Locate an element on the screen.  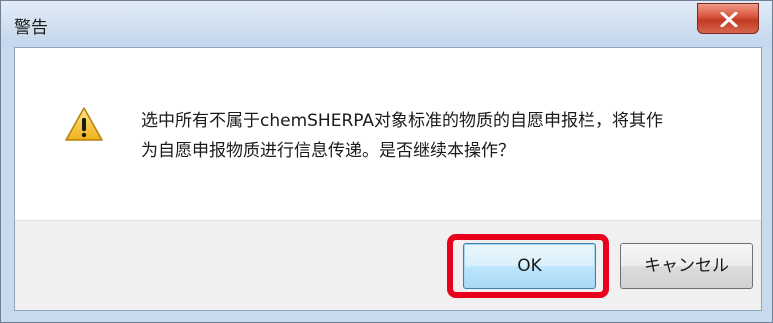
close-button is located at coordinates (728, 18).